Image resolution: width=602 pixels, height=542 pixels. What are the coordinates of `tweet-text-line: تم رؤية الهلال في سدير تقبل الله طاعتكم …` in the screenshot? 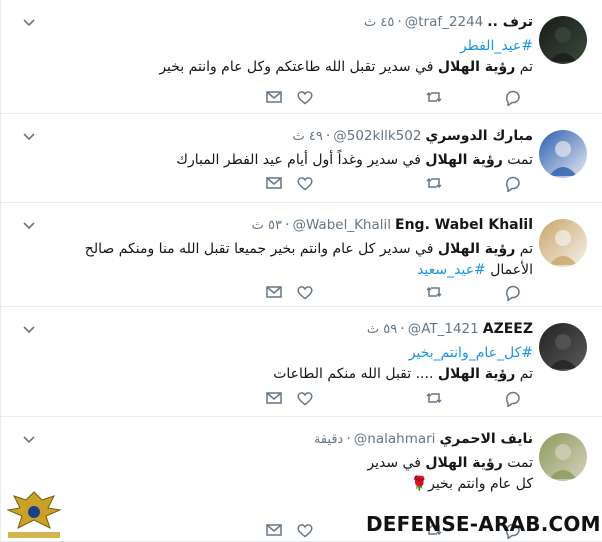 It's located at (346, 67).